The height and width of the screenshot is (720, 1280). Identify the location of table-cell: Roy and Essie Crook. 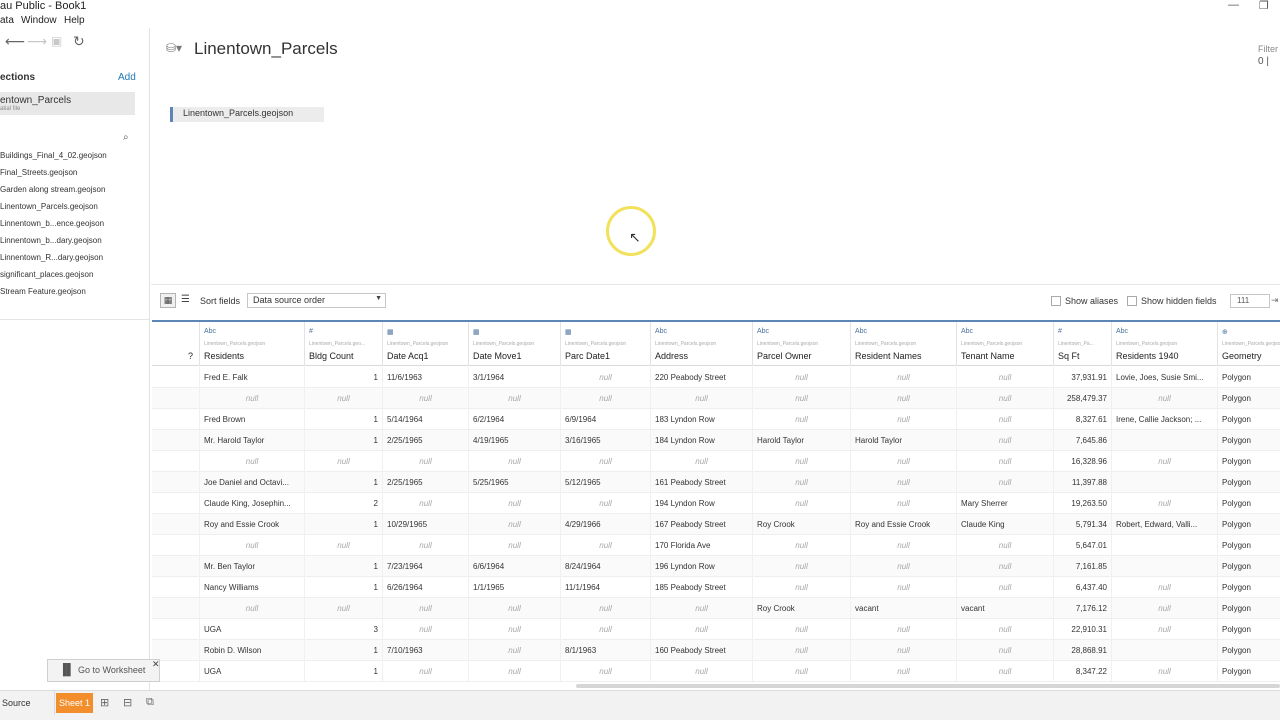
(252, 524).